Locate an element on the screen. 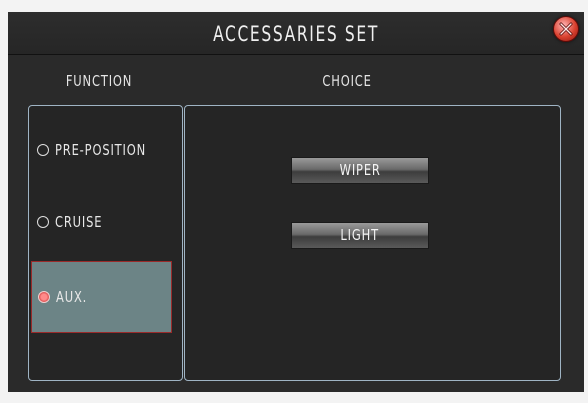 This screenshot has width=588, height=403. button-label: LIGHT is located at coordinates (360, 235).